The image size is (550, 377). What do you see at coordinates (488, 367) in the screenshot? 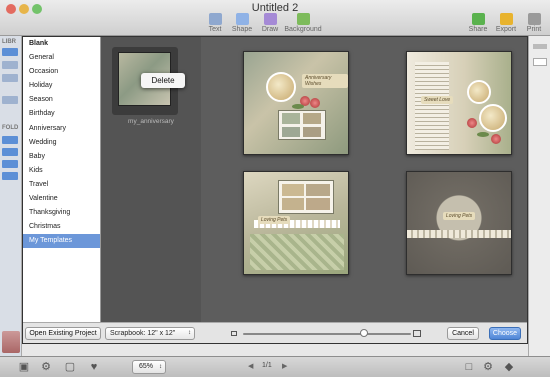
I see `settings-icon: ⚙` at bounding box center [488, 367].